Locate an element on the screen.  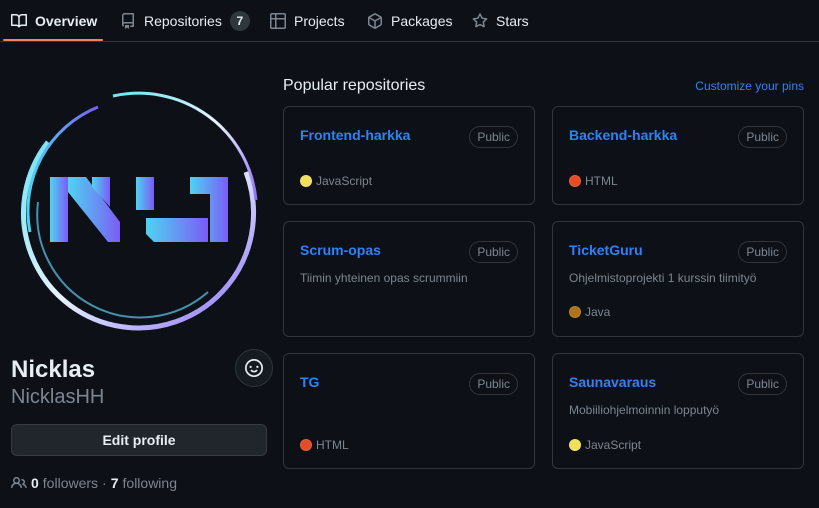
smiley-icon is located at coordinates (254, 368).